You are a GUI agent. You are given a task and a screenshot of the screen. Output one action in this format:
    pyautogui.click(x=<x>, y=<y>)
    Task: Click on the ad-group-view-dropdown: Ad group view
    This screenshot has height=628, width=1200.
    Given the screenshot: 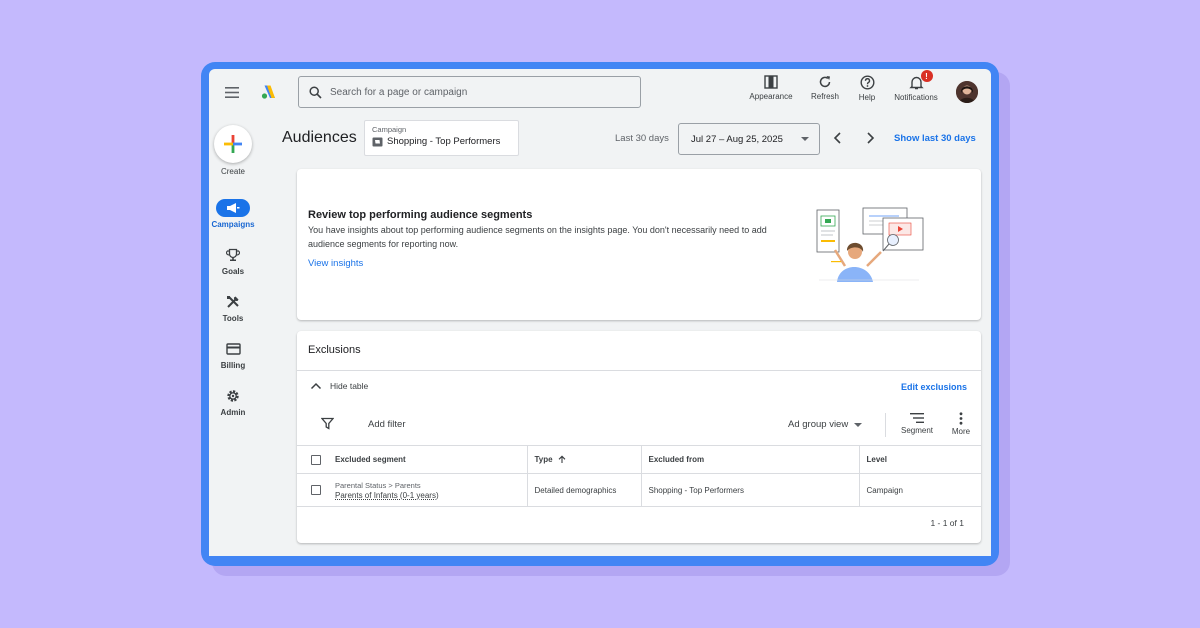 What is the action you would take?
    pyautogui.click(x=825, y=424)
    